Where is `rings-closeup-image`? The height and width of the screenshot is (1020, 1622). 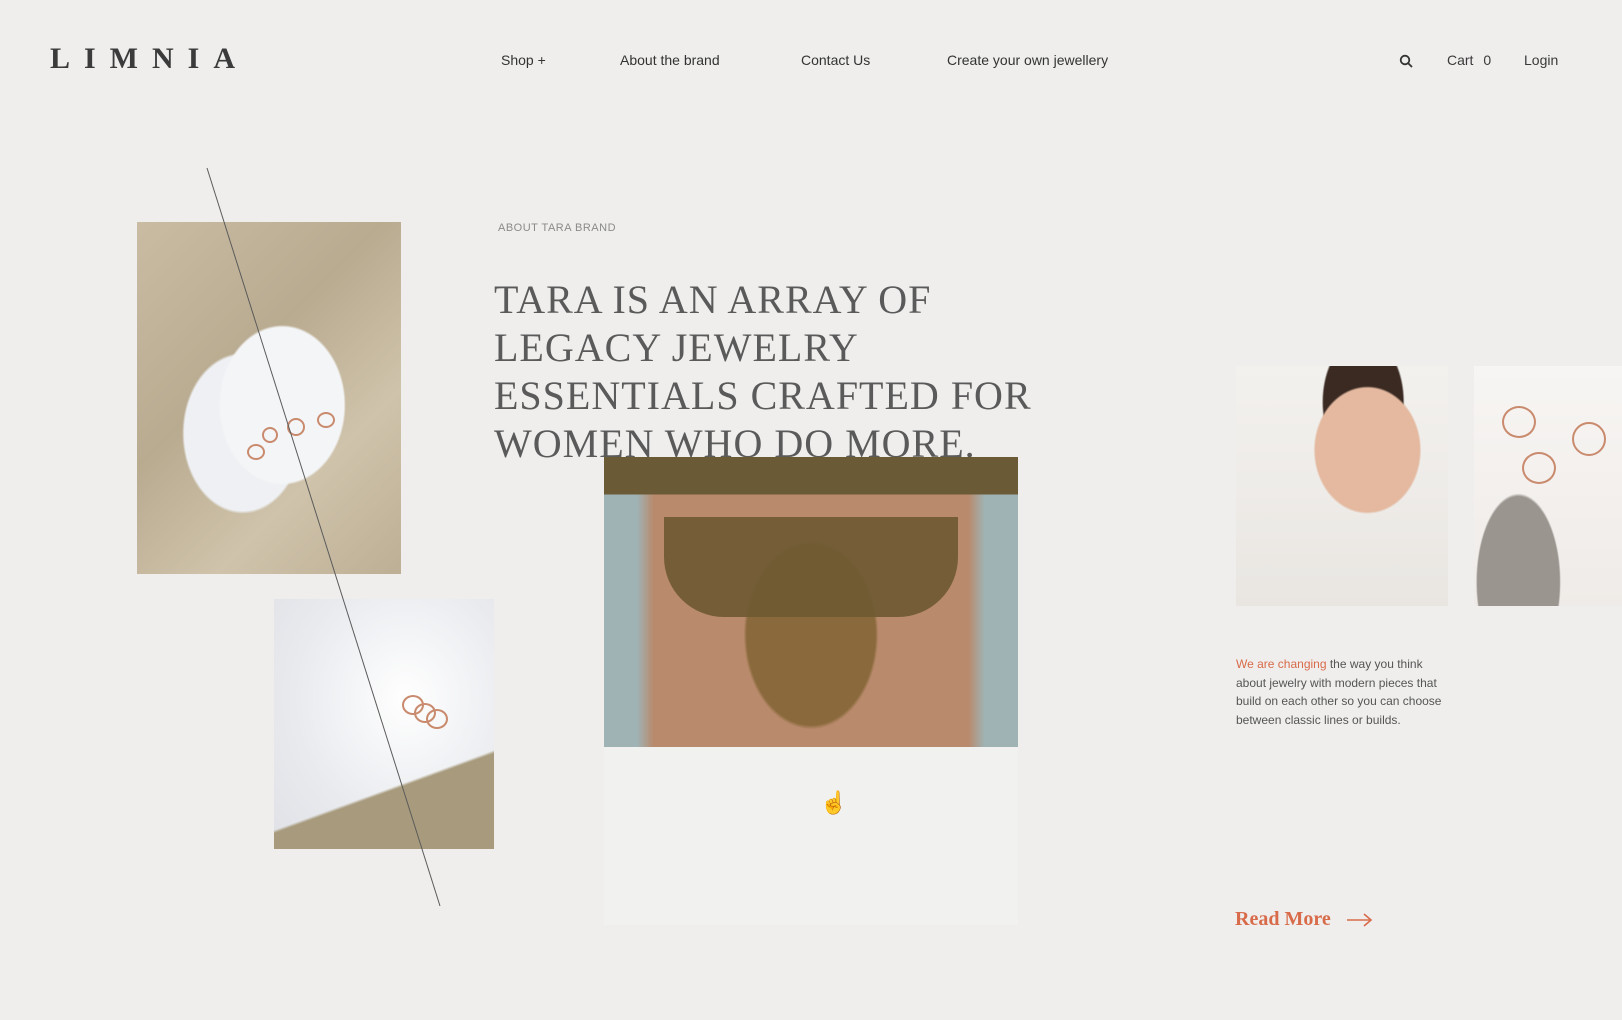 rings-closeup-image is located at coordinates (1548, 486).